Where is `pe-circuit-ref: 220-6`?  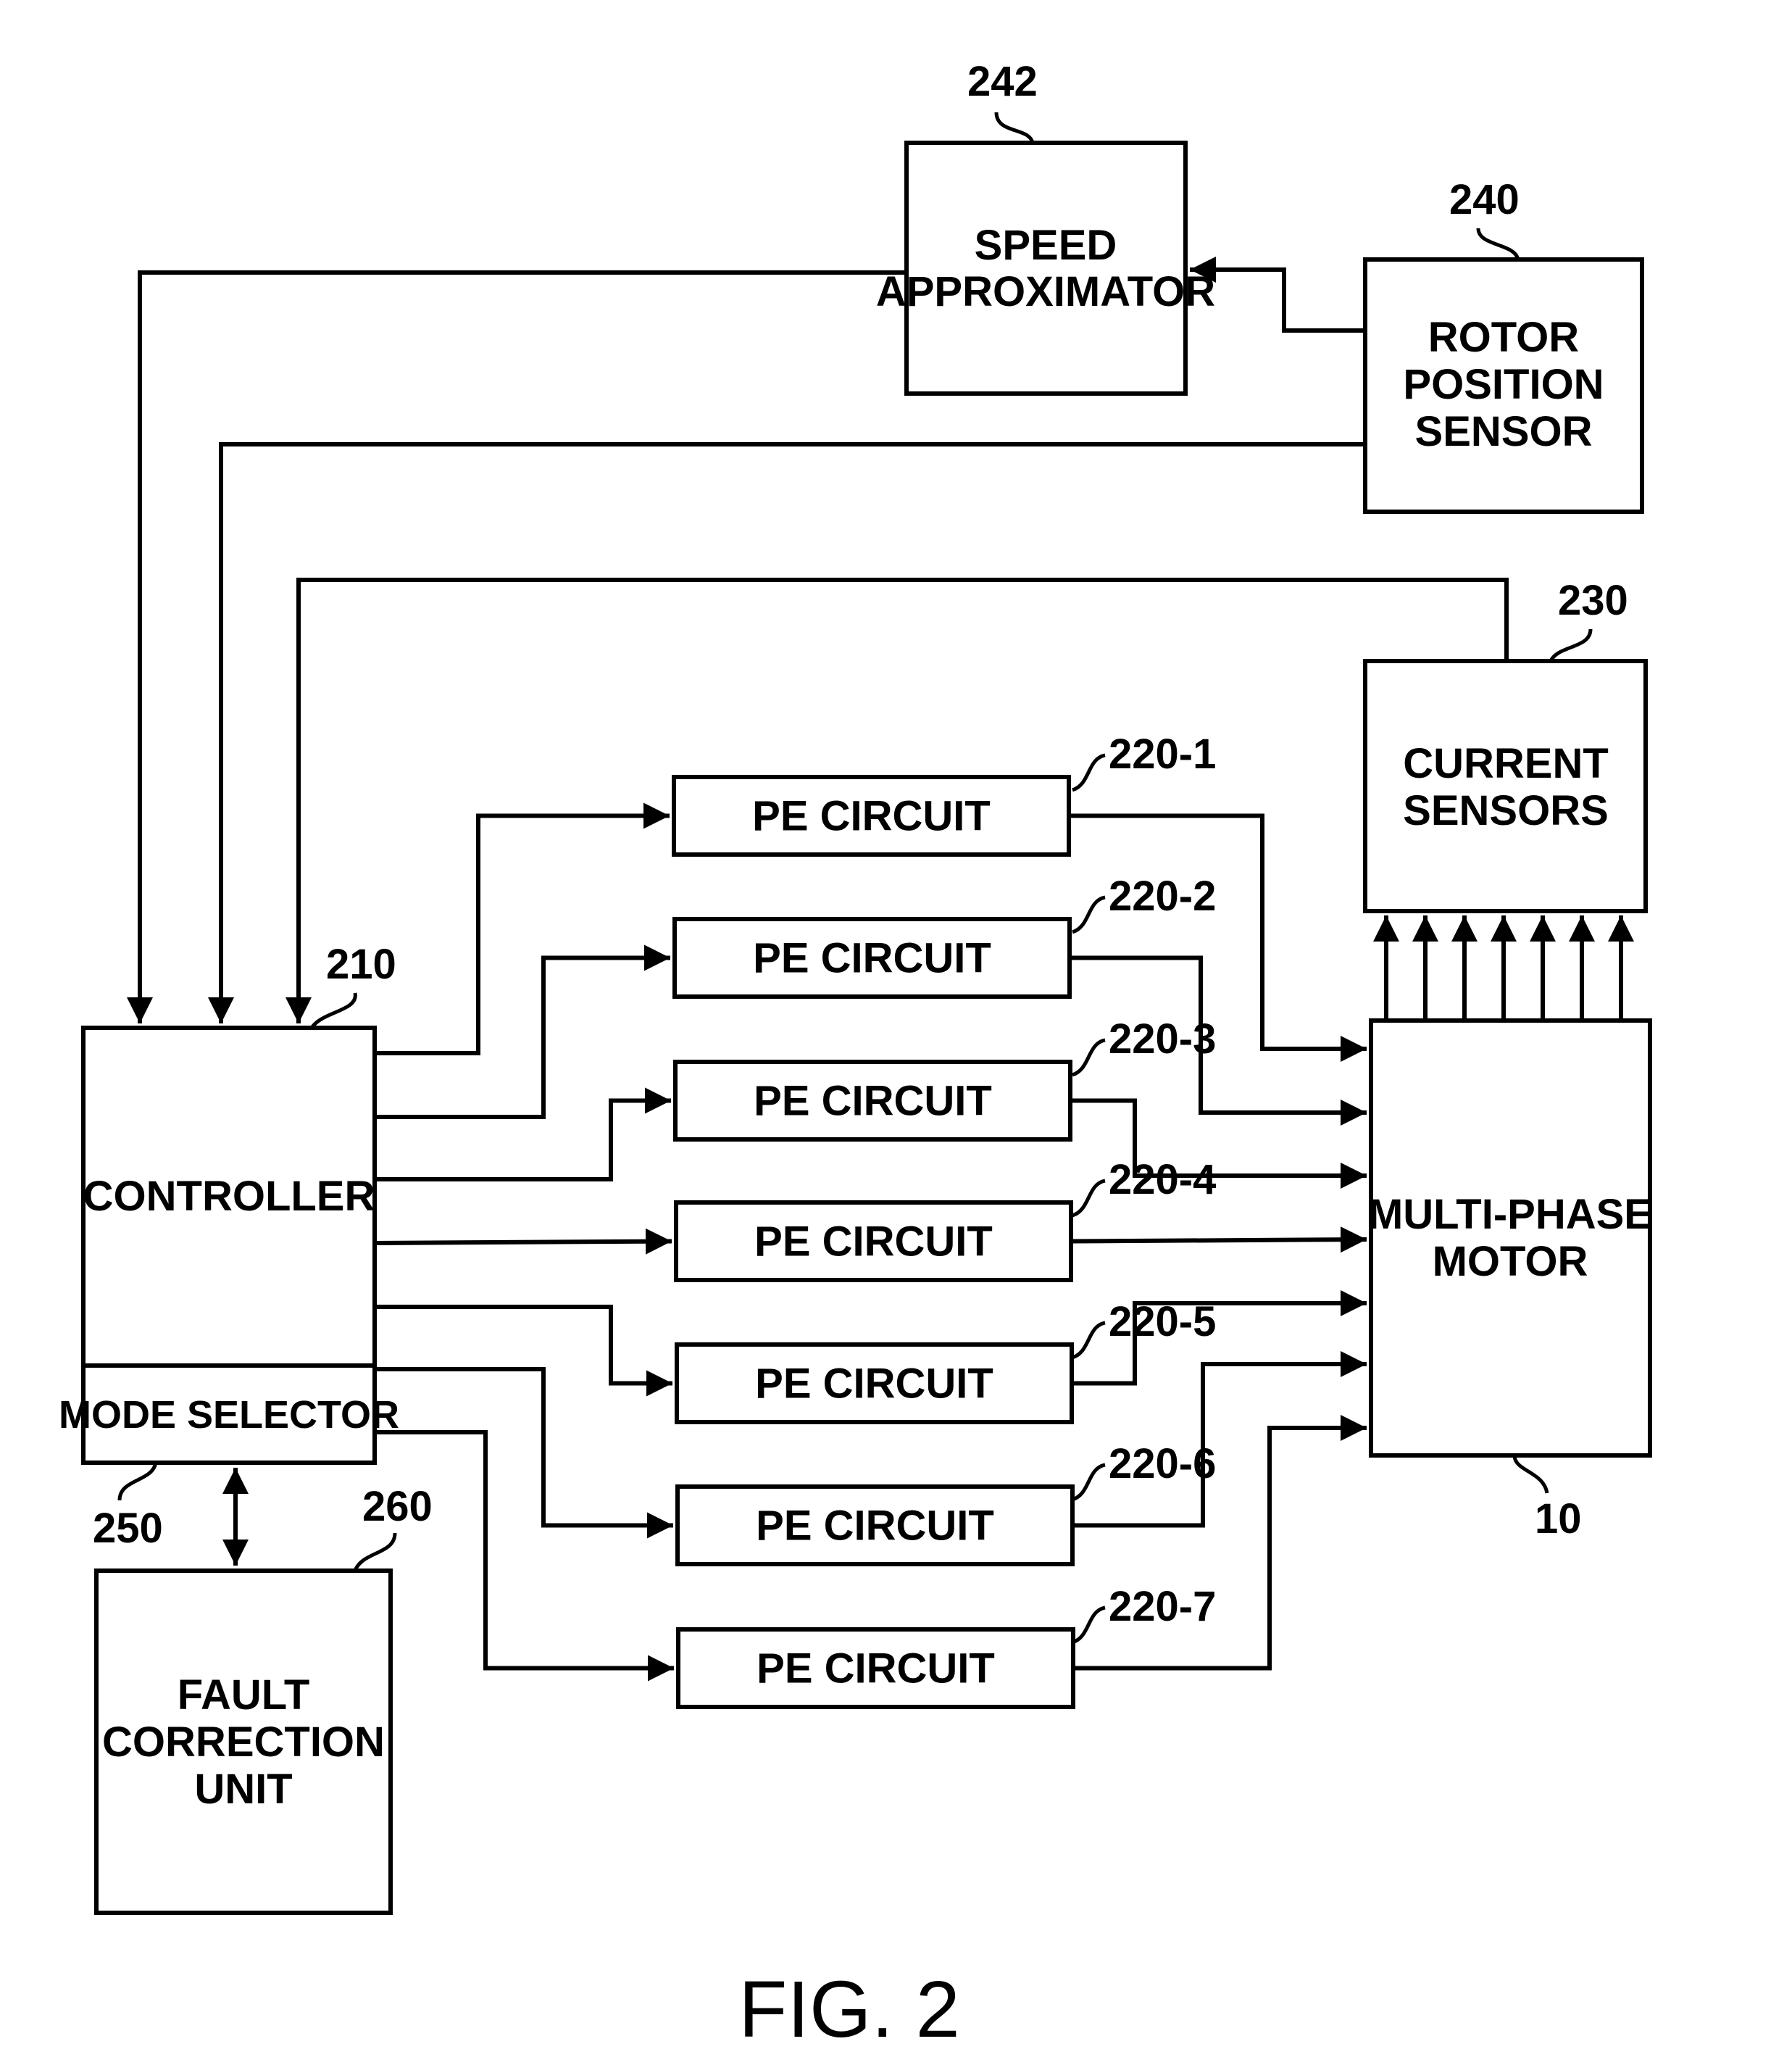
pe-circuit-ref: 220-6 is located at coordinates (1162, 1464).